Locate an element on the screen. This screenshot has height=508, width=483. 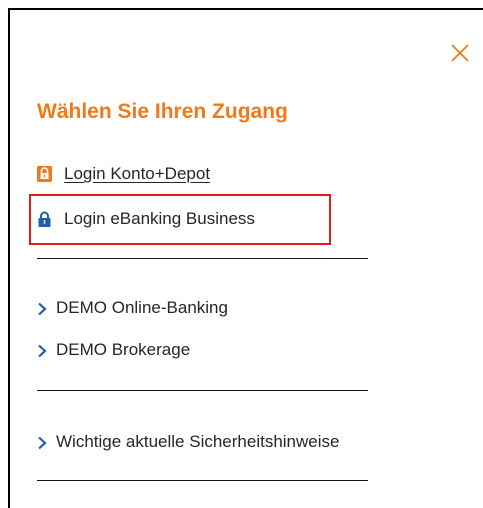
dialog-title: Wählen Sie Ihren Zugang is located at coordinates (162, 111).